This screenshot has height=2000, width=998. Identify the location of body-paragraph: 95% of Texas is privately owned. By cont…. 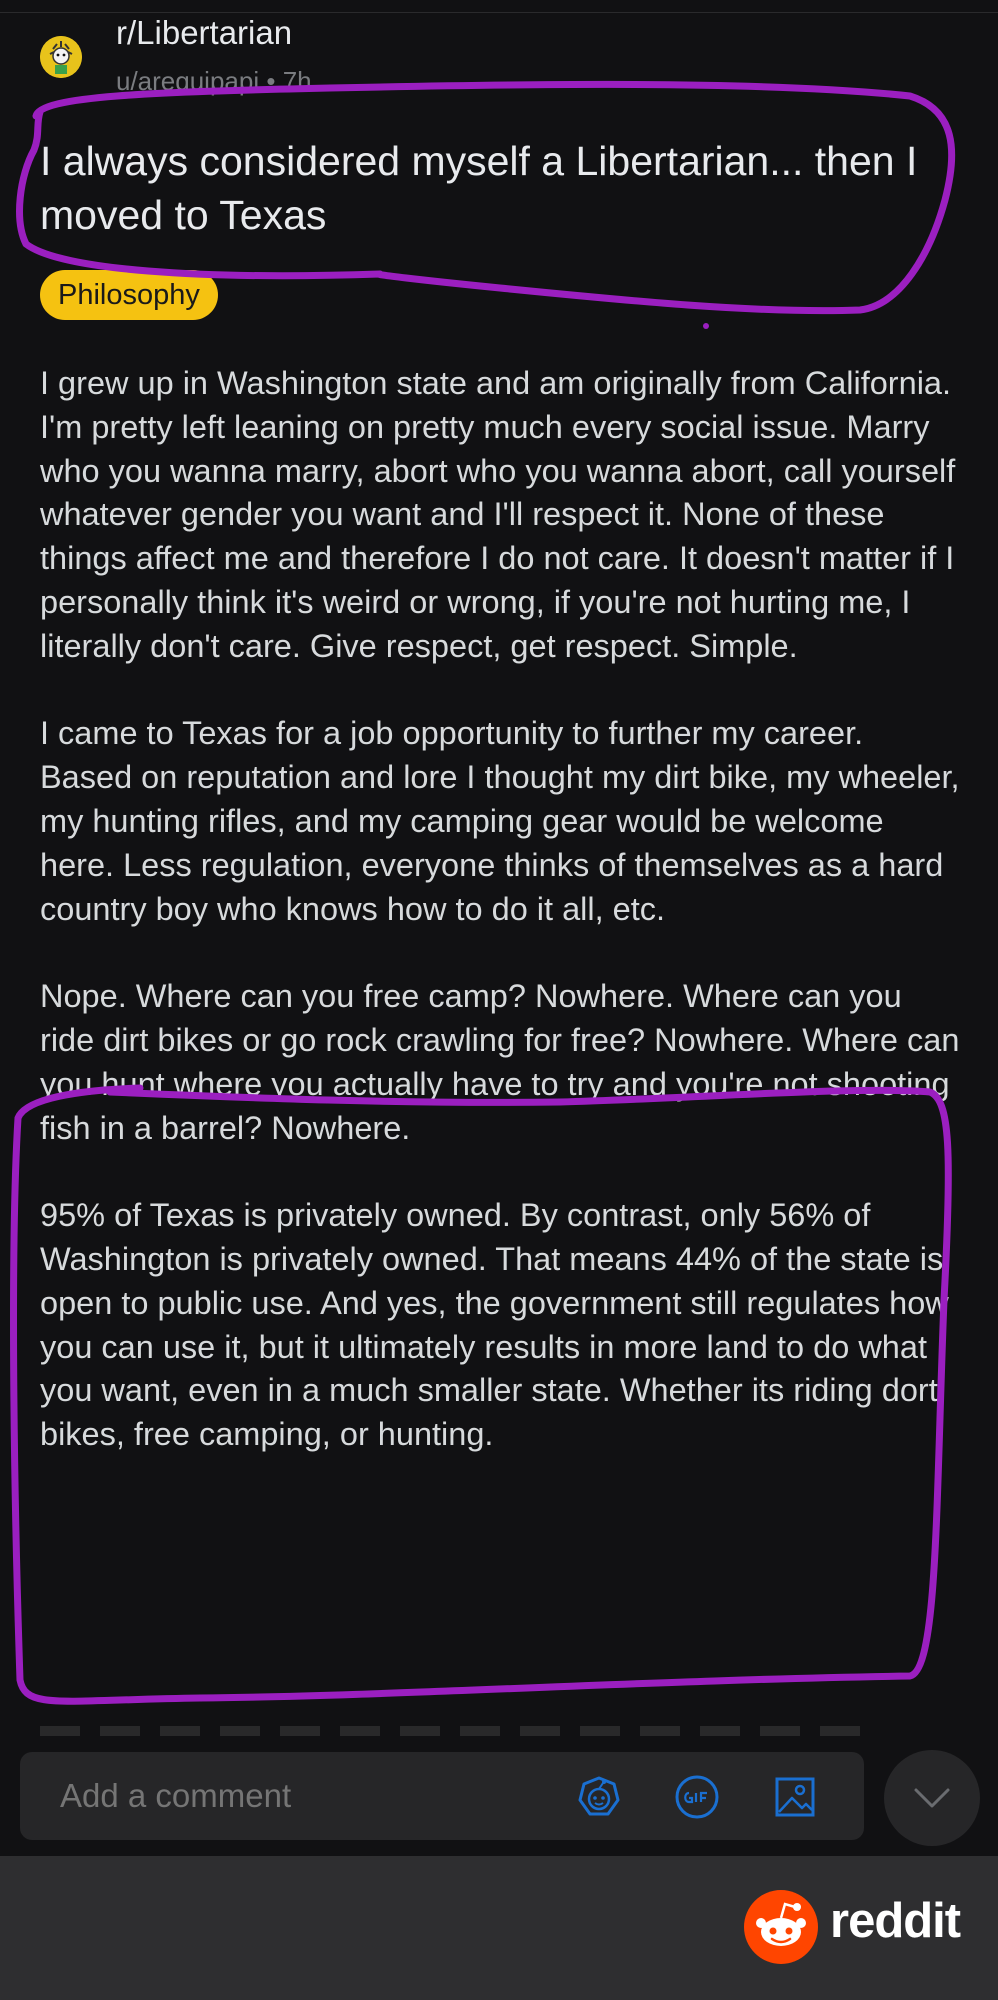
(494, 1325).